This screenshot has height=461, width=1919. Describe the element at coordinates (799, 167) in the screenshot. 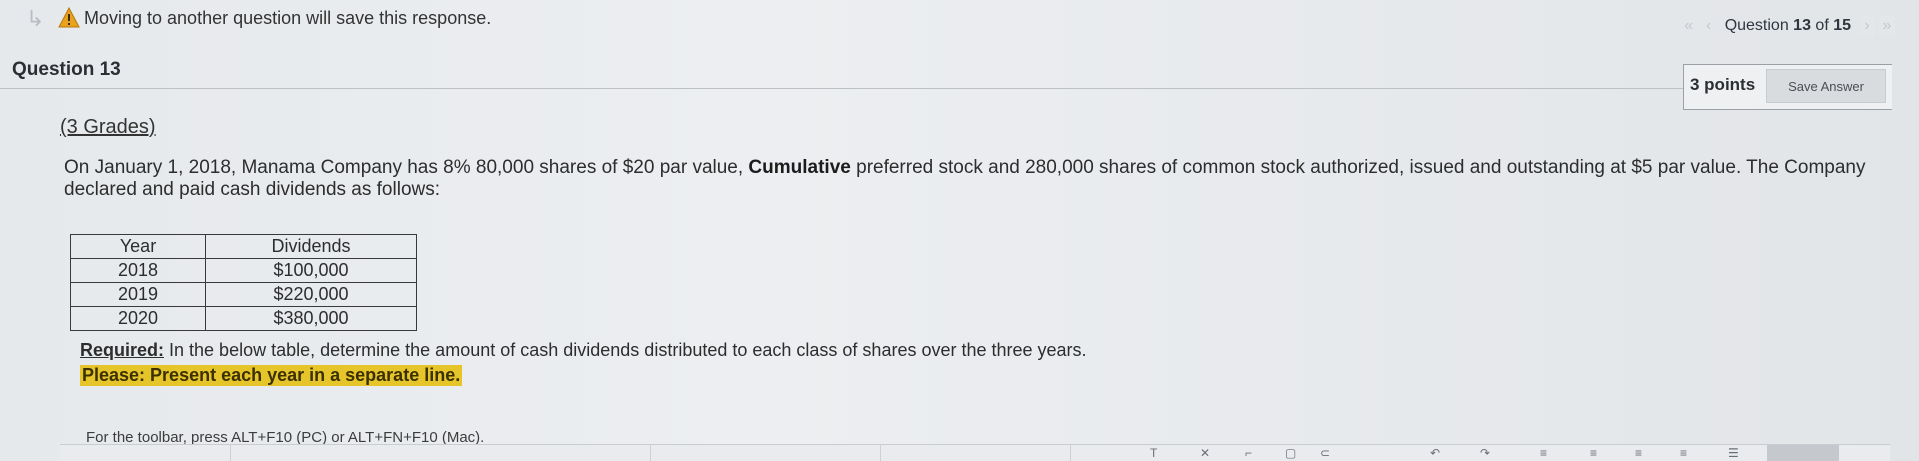

I see `cumulative-emphasis: Cumulative` at that location.